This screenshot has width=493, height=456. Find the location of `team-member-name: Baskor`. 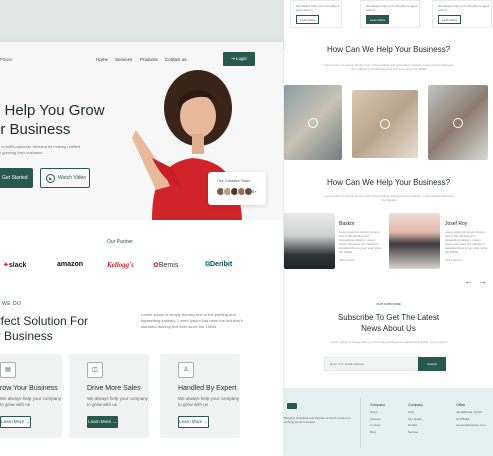

team-member-name: Baskor is located at coordinates (347, 224).